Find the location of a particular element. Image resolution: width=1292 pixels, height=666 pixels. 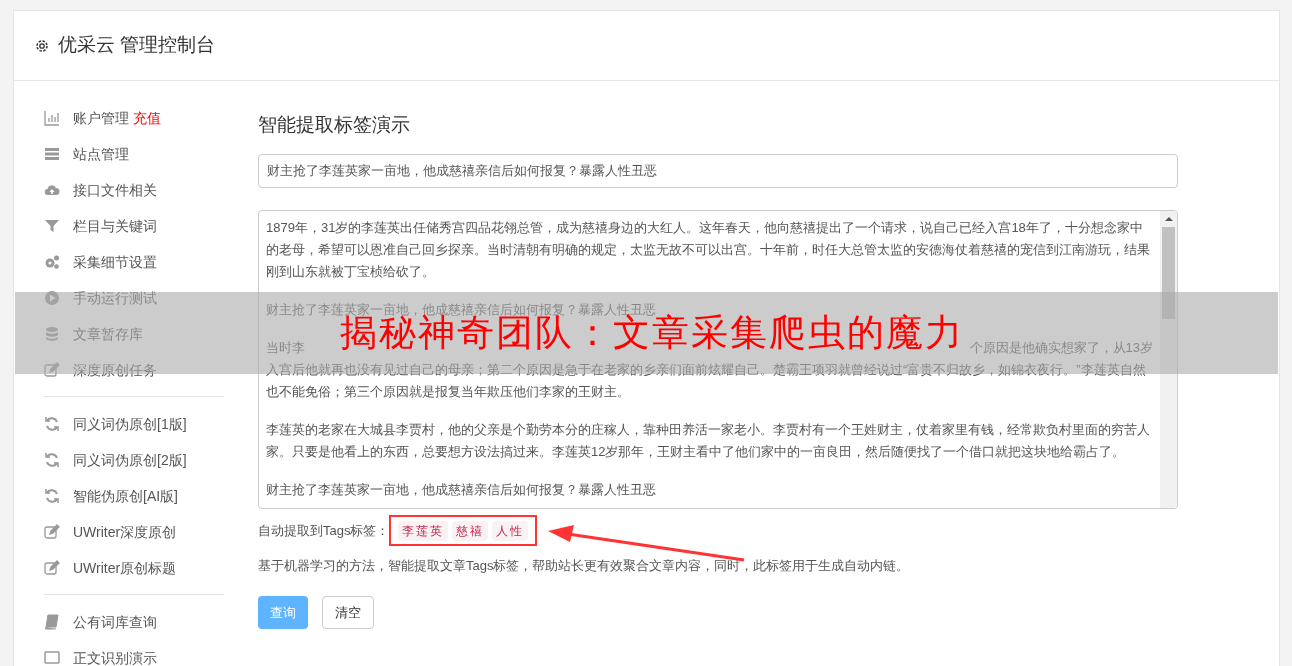

sidebar-item: 同义词伪原创[1版] is located at coordinates (134, 424).